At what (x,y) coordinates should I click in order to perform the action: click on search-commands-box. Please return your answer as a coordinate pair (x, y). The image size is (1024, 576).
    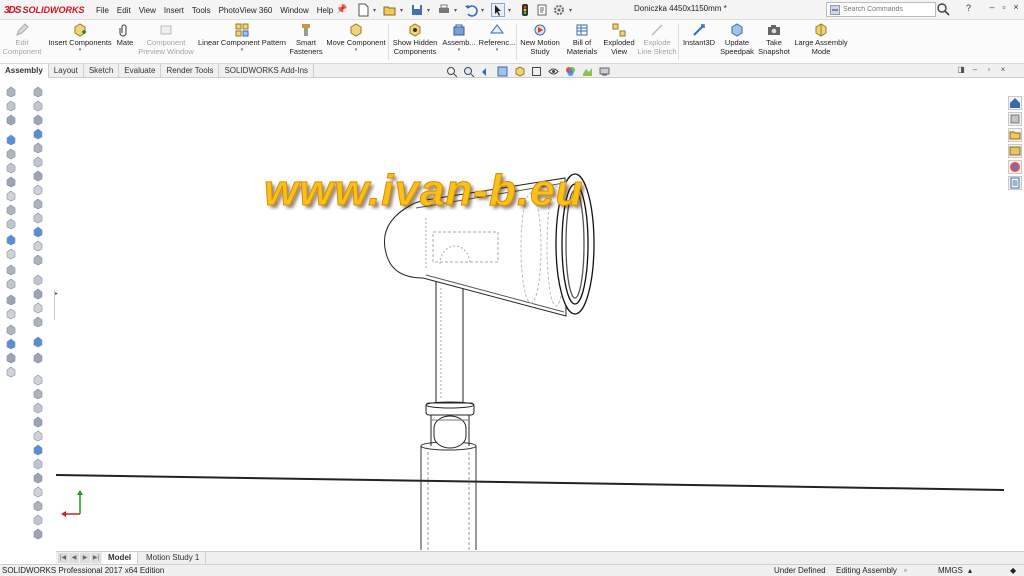
    Looking at the image, I should click on (881, 9).